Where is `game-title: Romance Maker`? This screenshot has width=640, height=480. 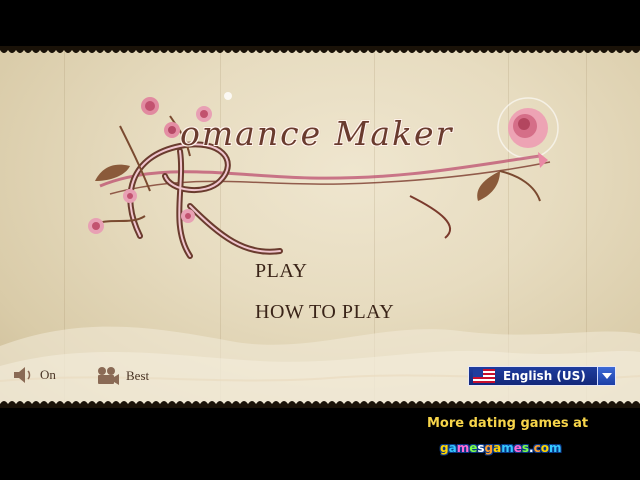 game-title: Romance Maker is located at coordinates (315, 133).